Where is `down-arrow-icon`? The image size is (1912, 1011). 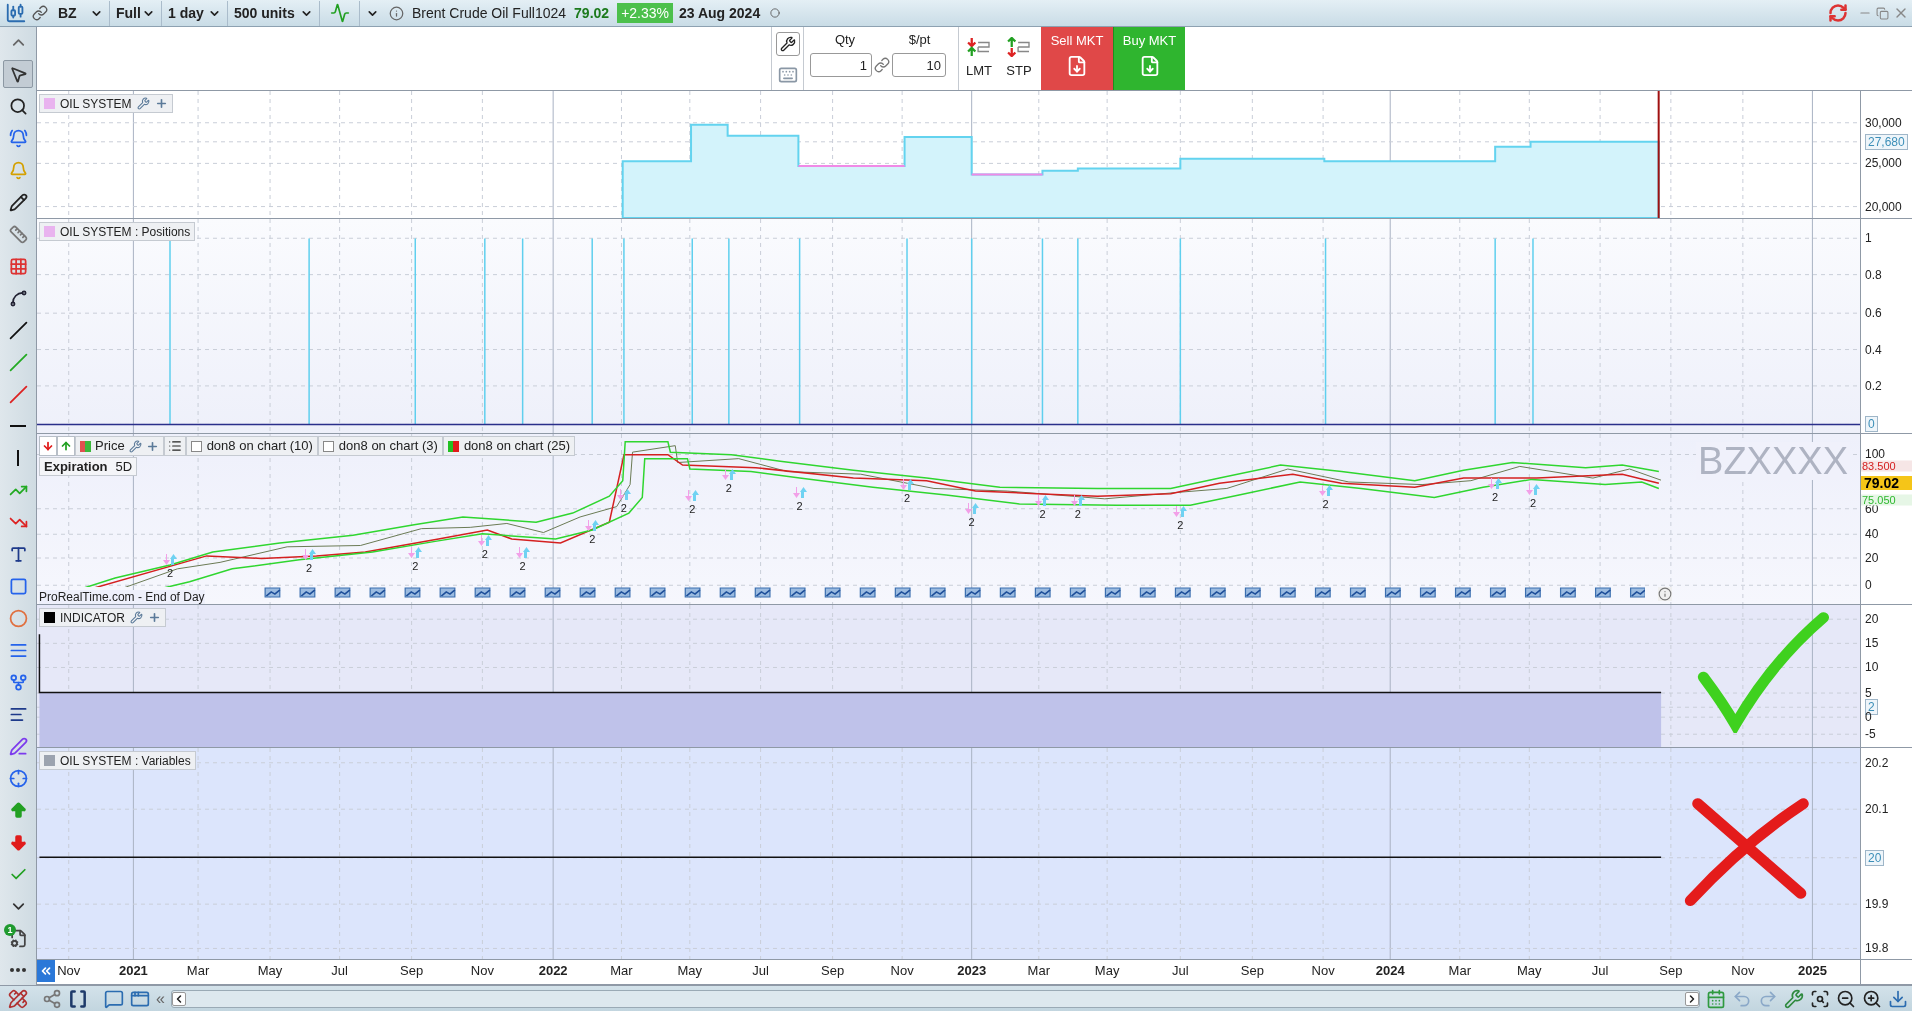 down-arrow-icon is located at coordinates (18, 842).